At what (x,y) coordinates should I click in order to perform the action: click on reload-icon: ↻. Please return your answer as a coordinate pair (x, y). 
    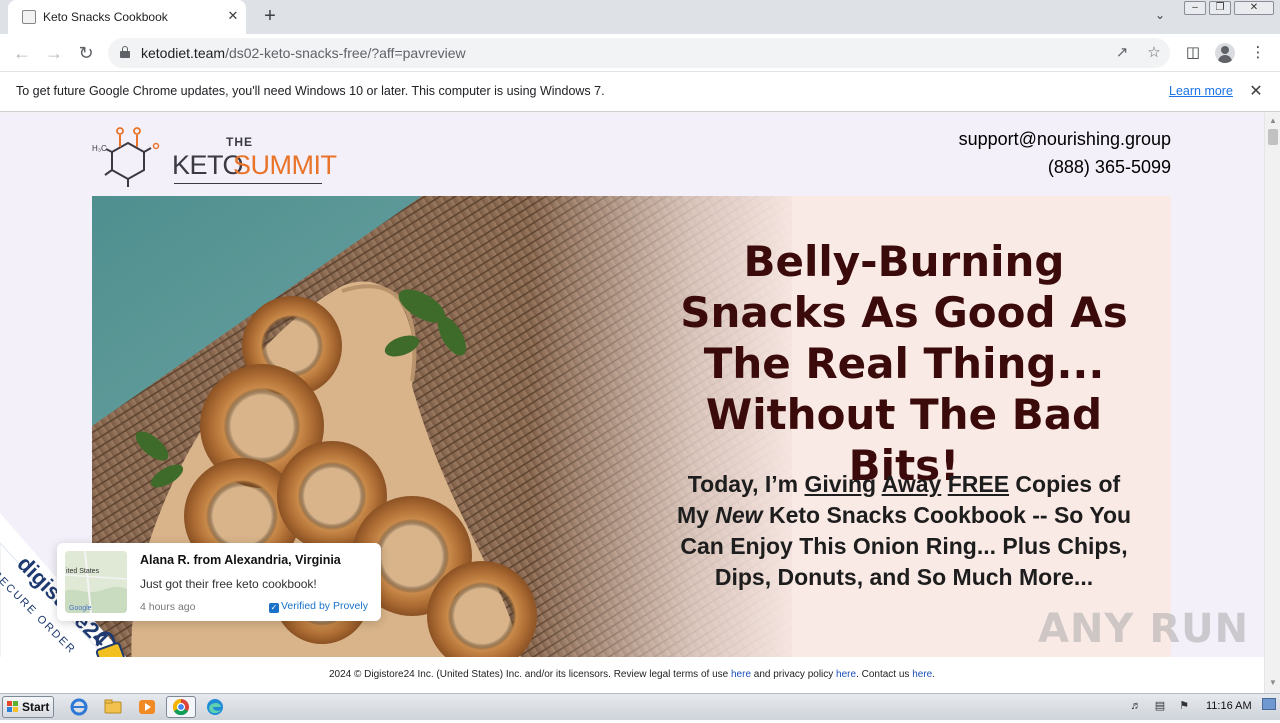
    Looking at the image, I should click on (86, 53).